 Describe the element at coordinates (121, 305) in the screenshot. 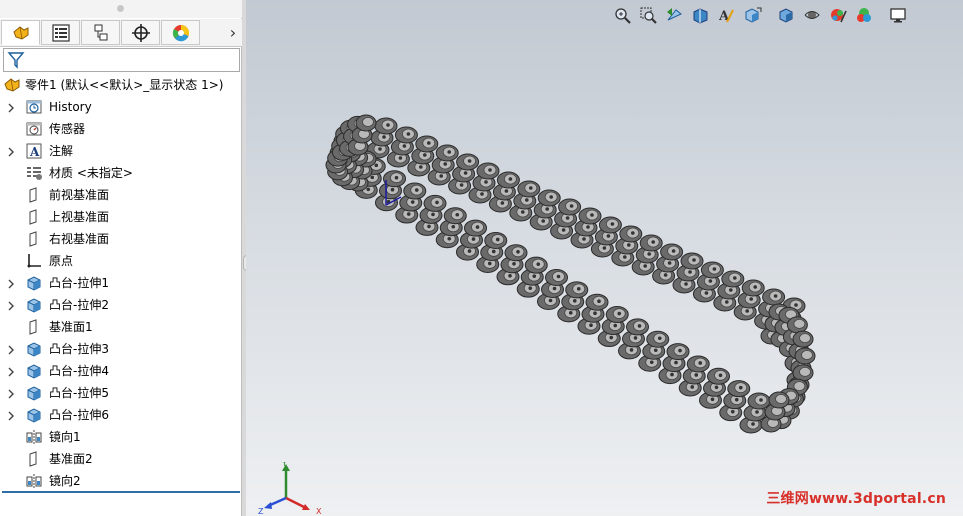

I see `tree-item: 凸台-拉伸2` at that location.